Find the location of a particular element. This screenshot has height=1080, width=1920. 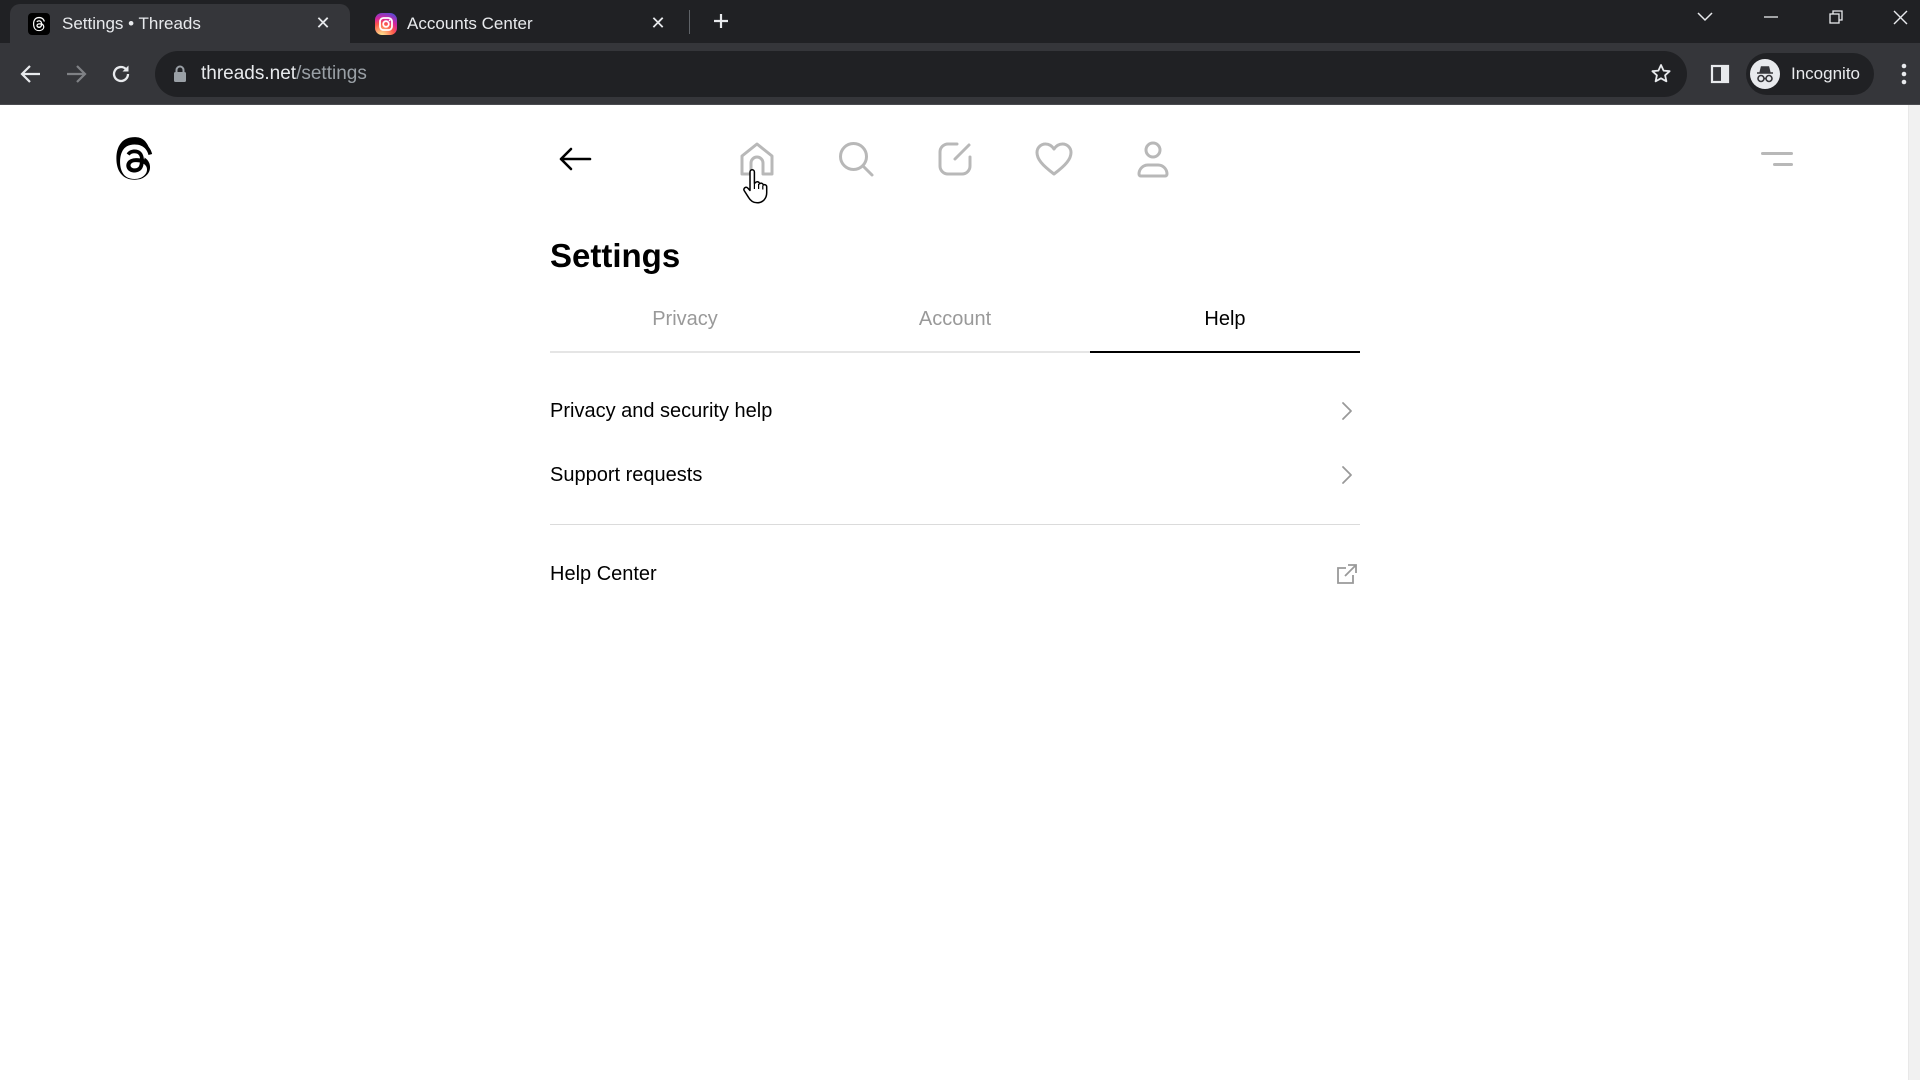

arrow-right-icon is located at coordinates (77, 74).